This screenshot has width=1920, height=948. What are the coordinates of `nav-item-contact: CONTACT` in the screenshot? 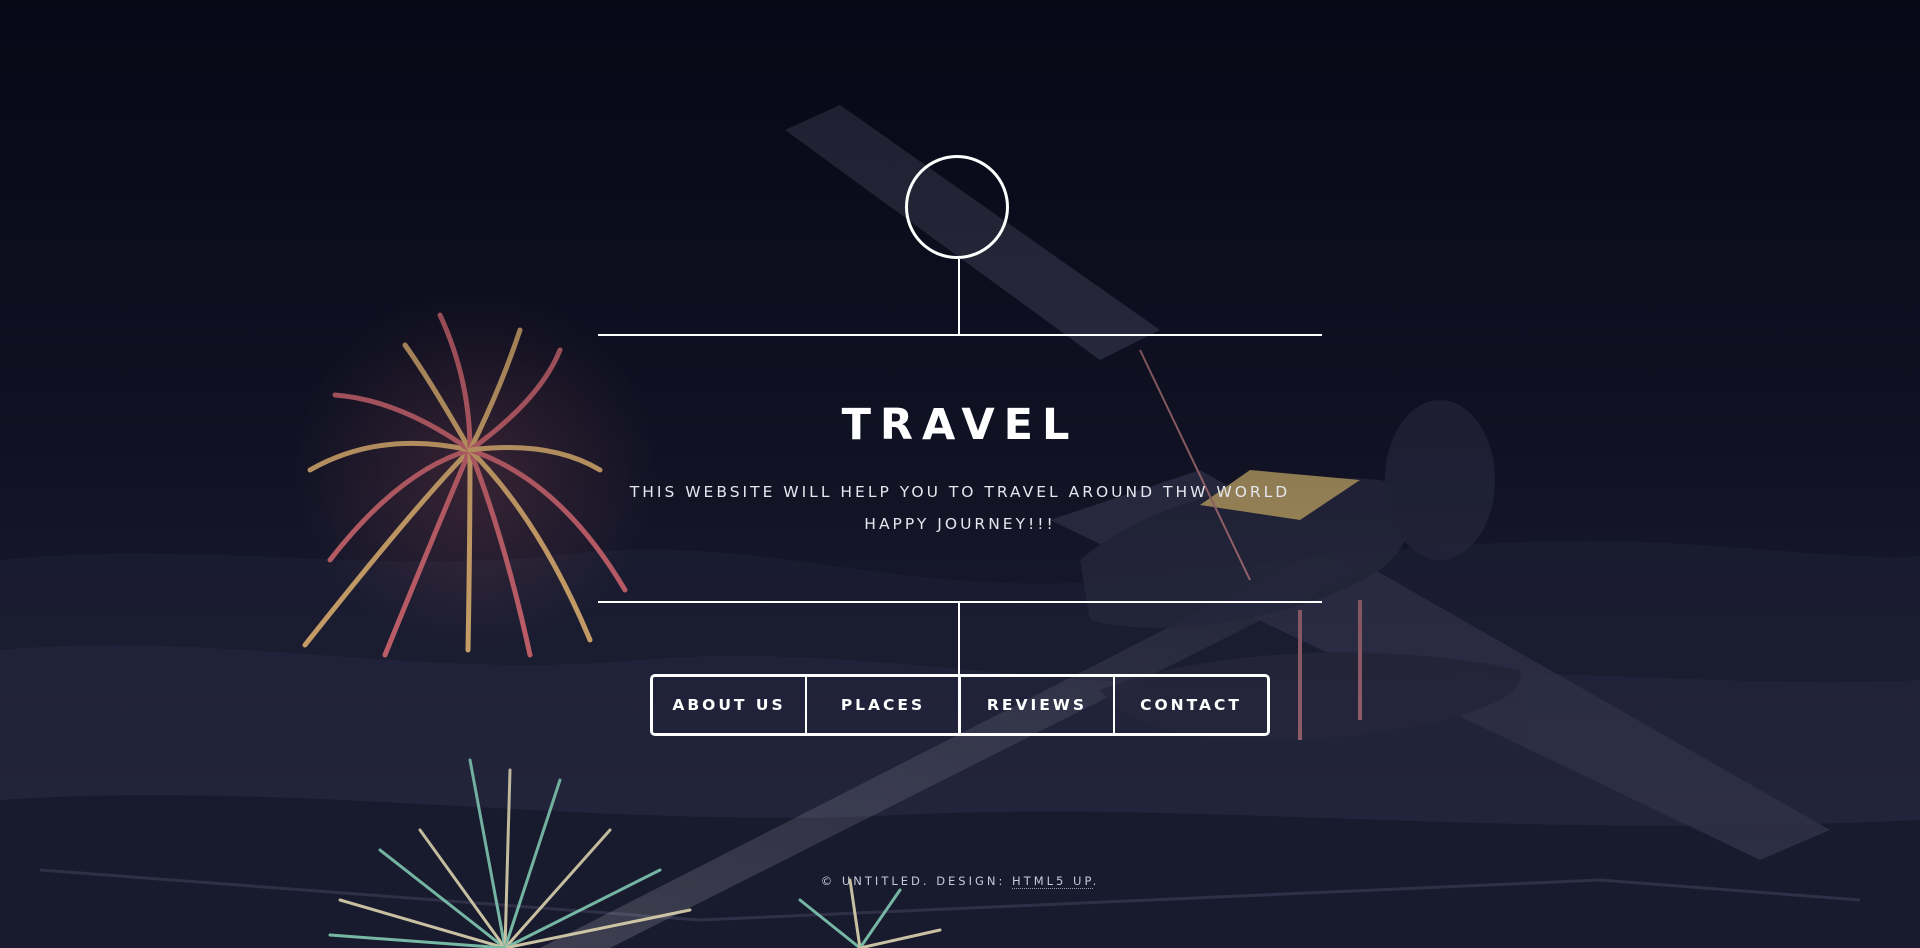 It's located at (1190, 705).